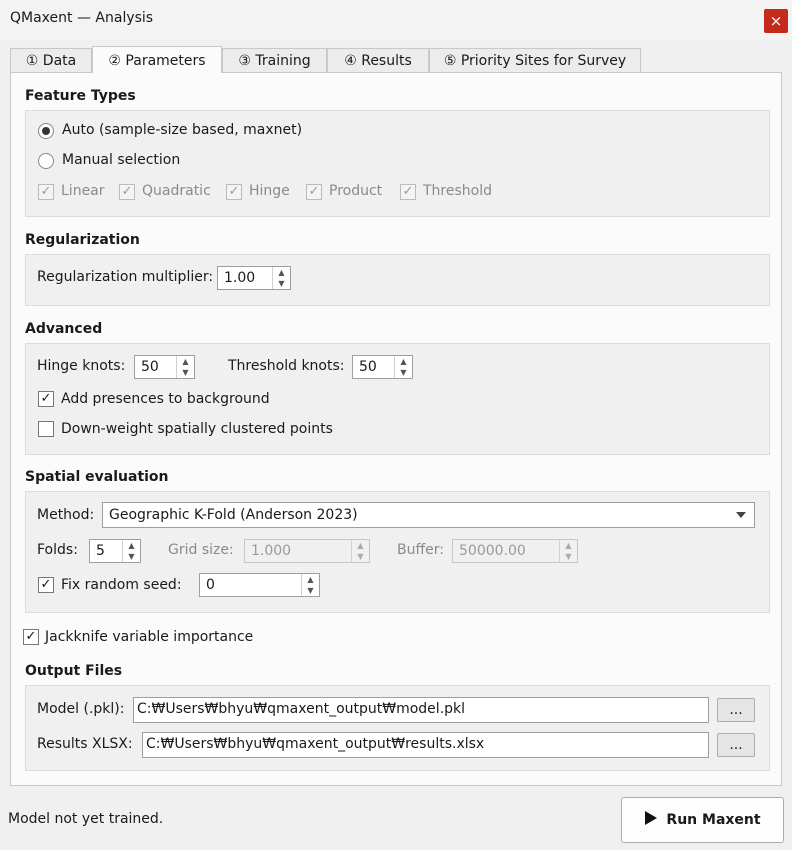  I want to click on folds-label: Folds:, so click(57, 550).